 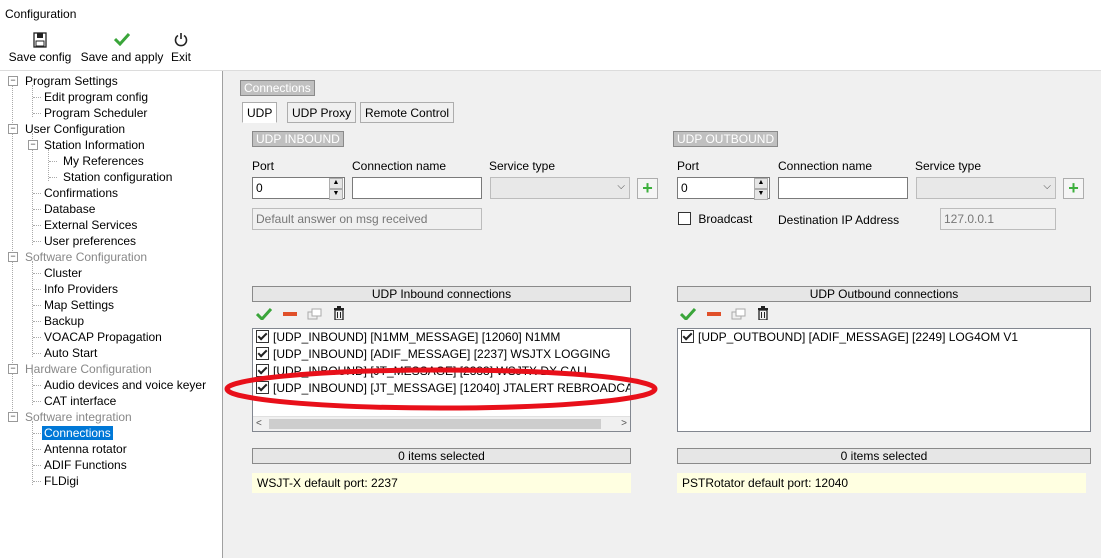 What do you see at coordinates (342, 219) in the screenshot?
I see `default-answer-placeholder: Default answer on msg received` at bounding box center [342, 219].